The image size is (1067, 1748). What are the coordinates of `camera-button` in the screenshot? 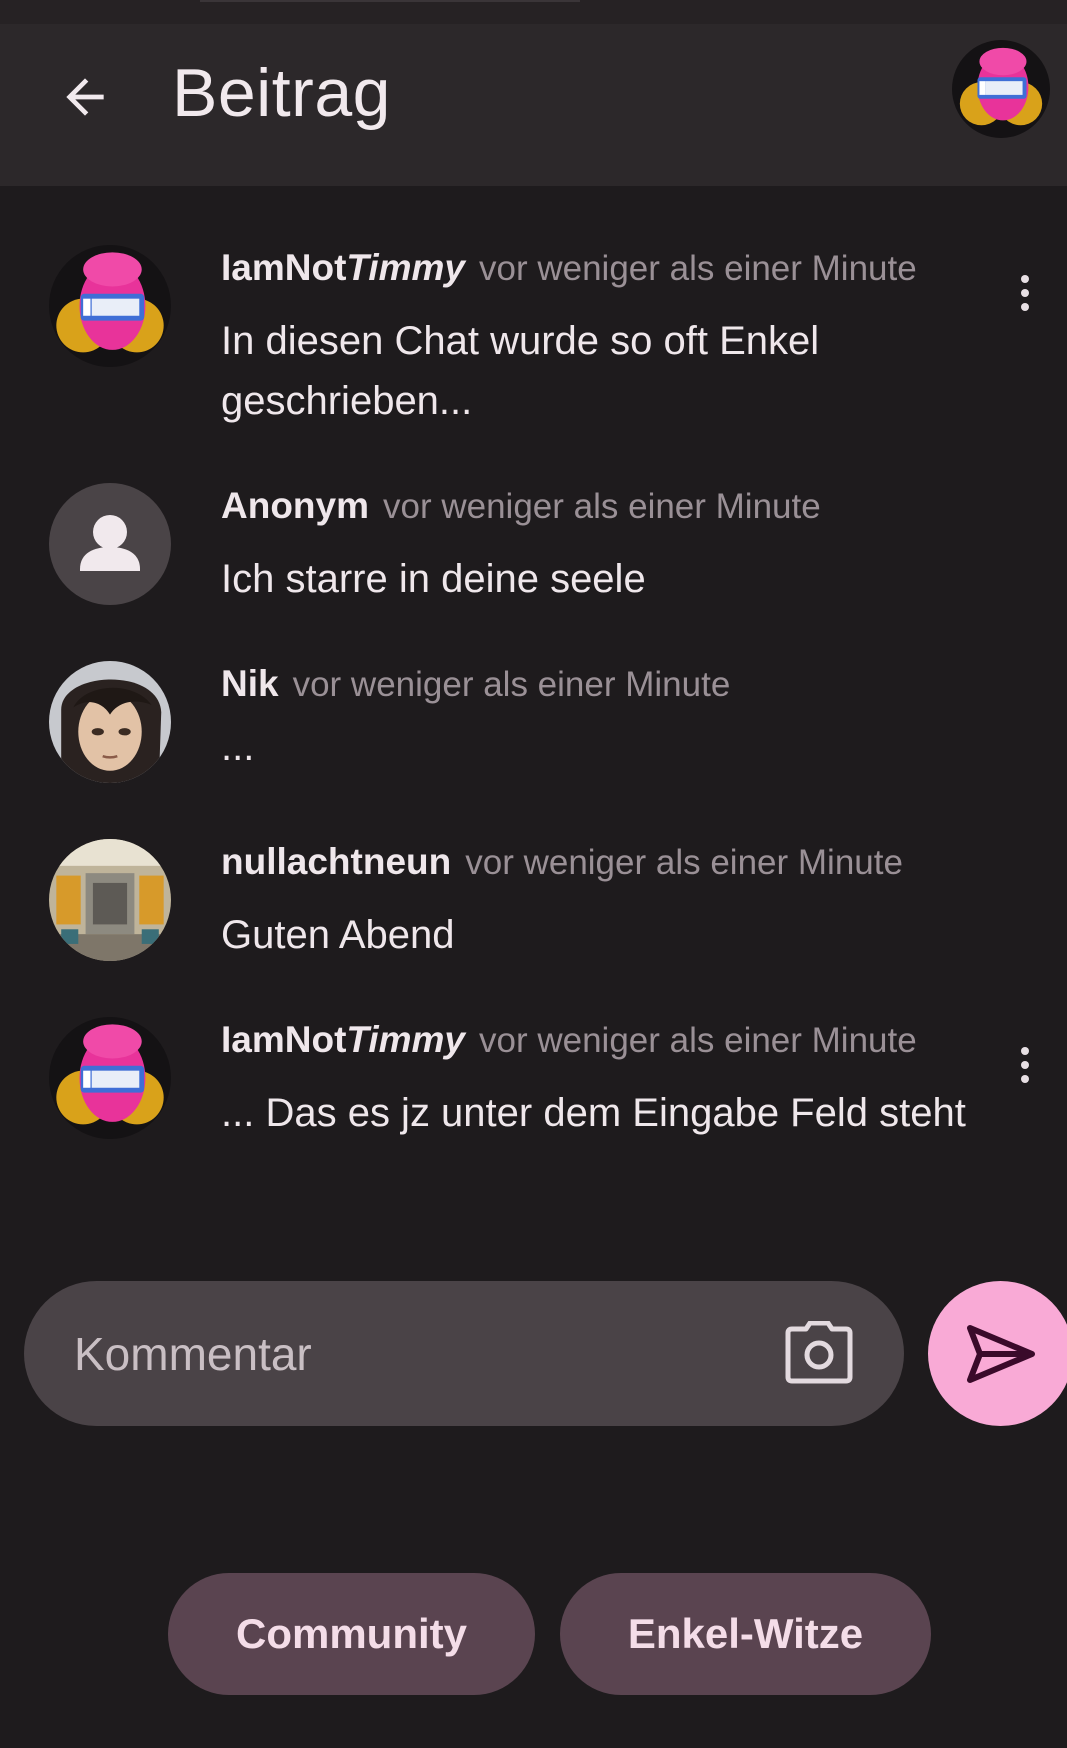 It's located at (819, 1352).